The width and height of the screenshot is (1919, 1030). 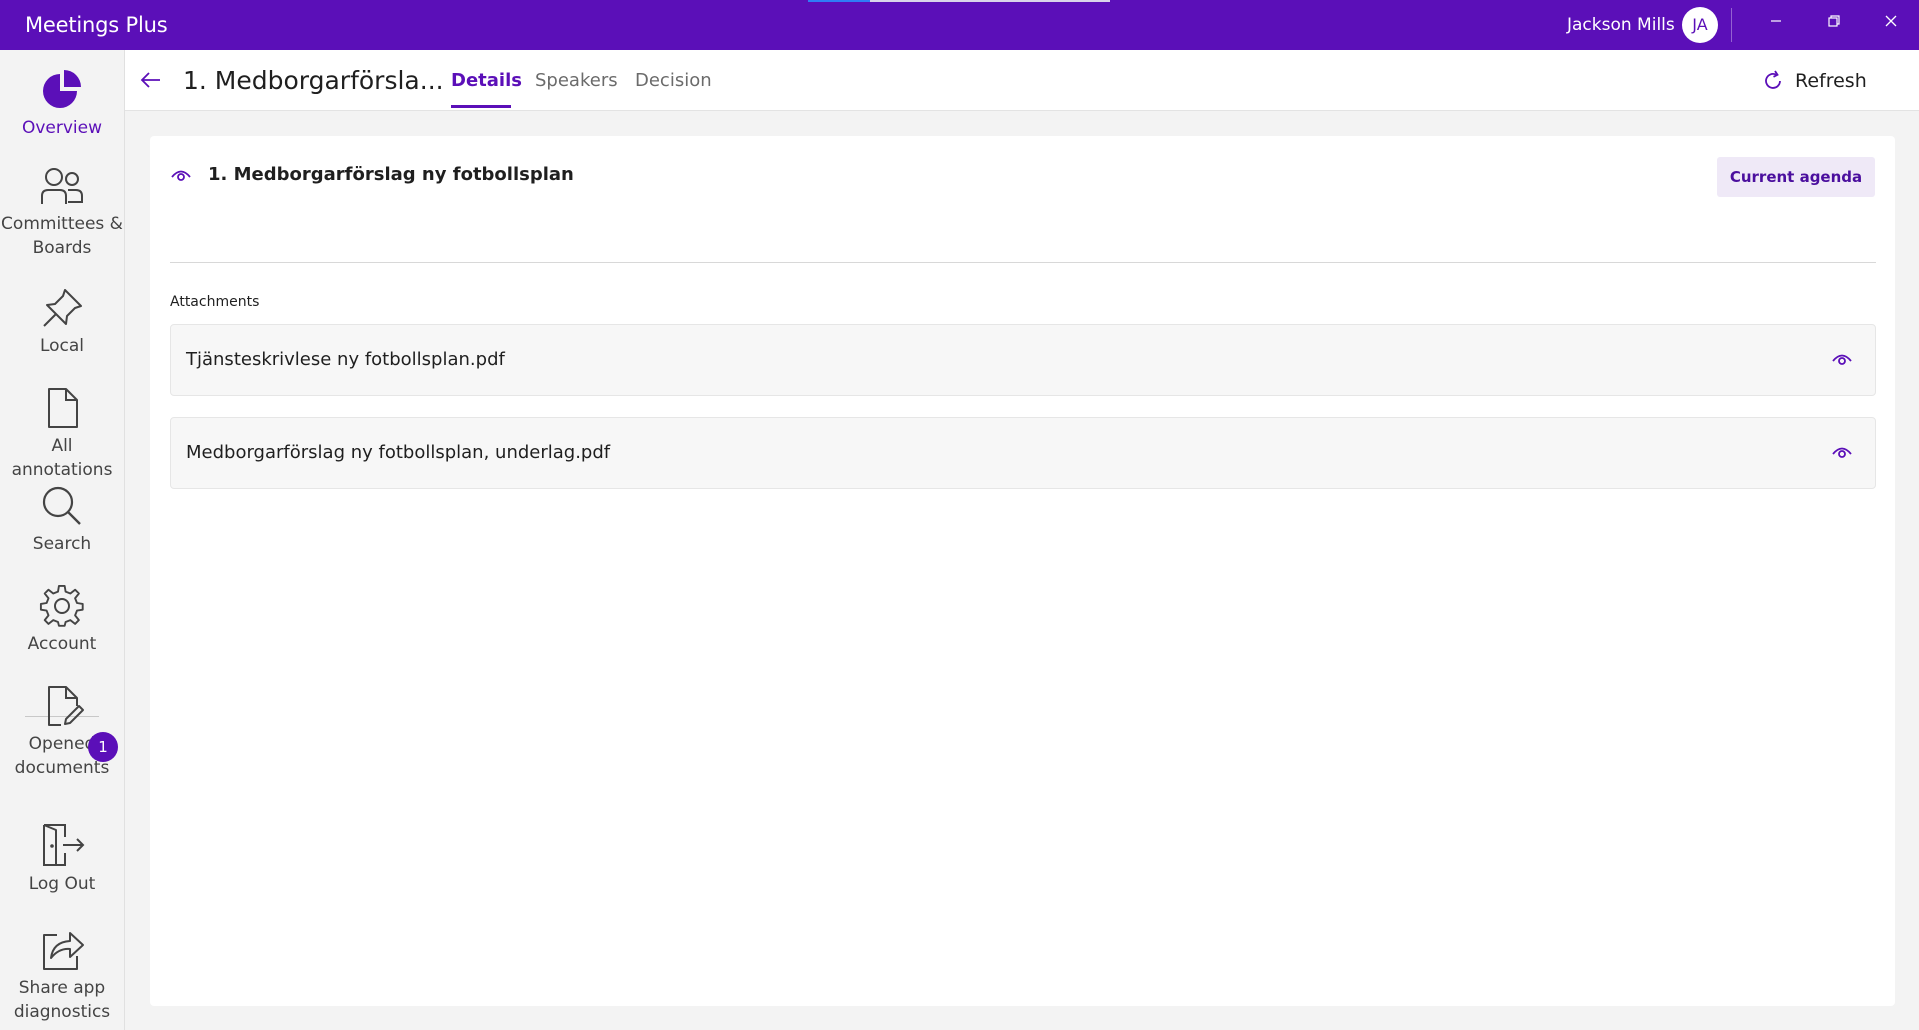 I want to click on sidebar-item-overview: Overview, so click(x=62, y=104).